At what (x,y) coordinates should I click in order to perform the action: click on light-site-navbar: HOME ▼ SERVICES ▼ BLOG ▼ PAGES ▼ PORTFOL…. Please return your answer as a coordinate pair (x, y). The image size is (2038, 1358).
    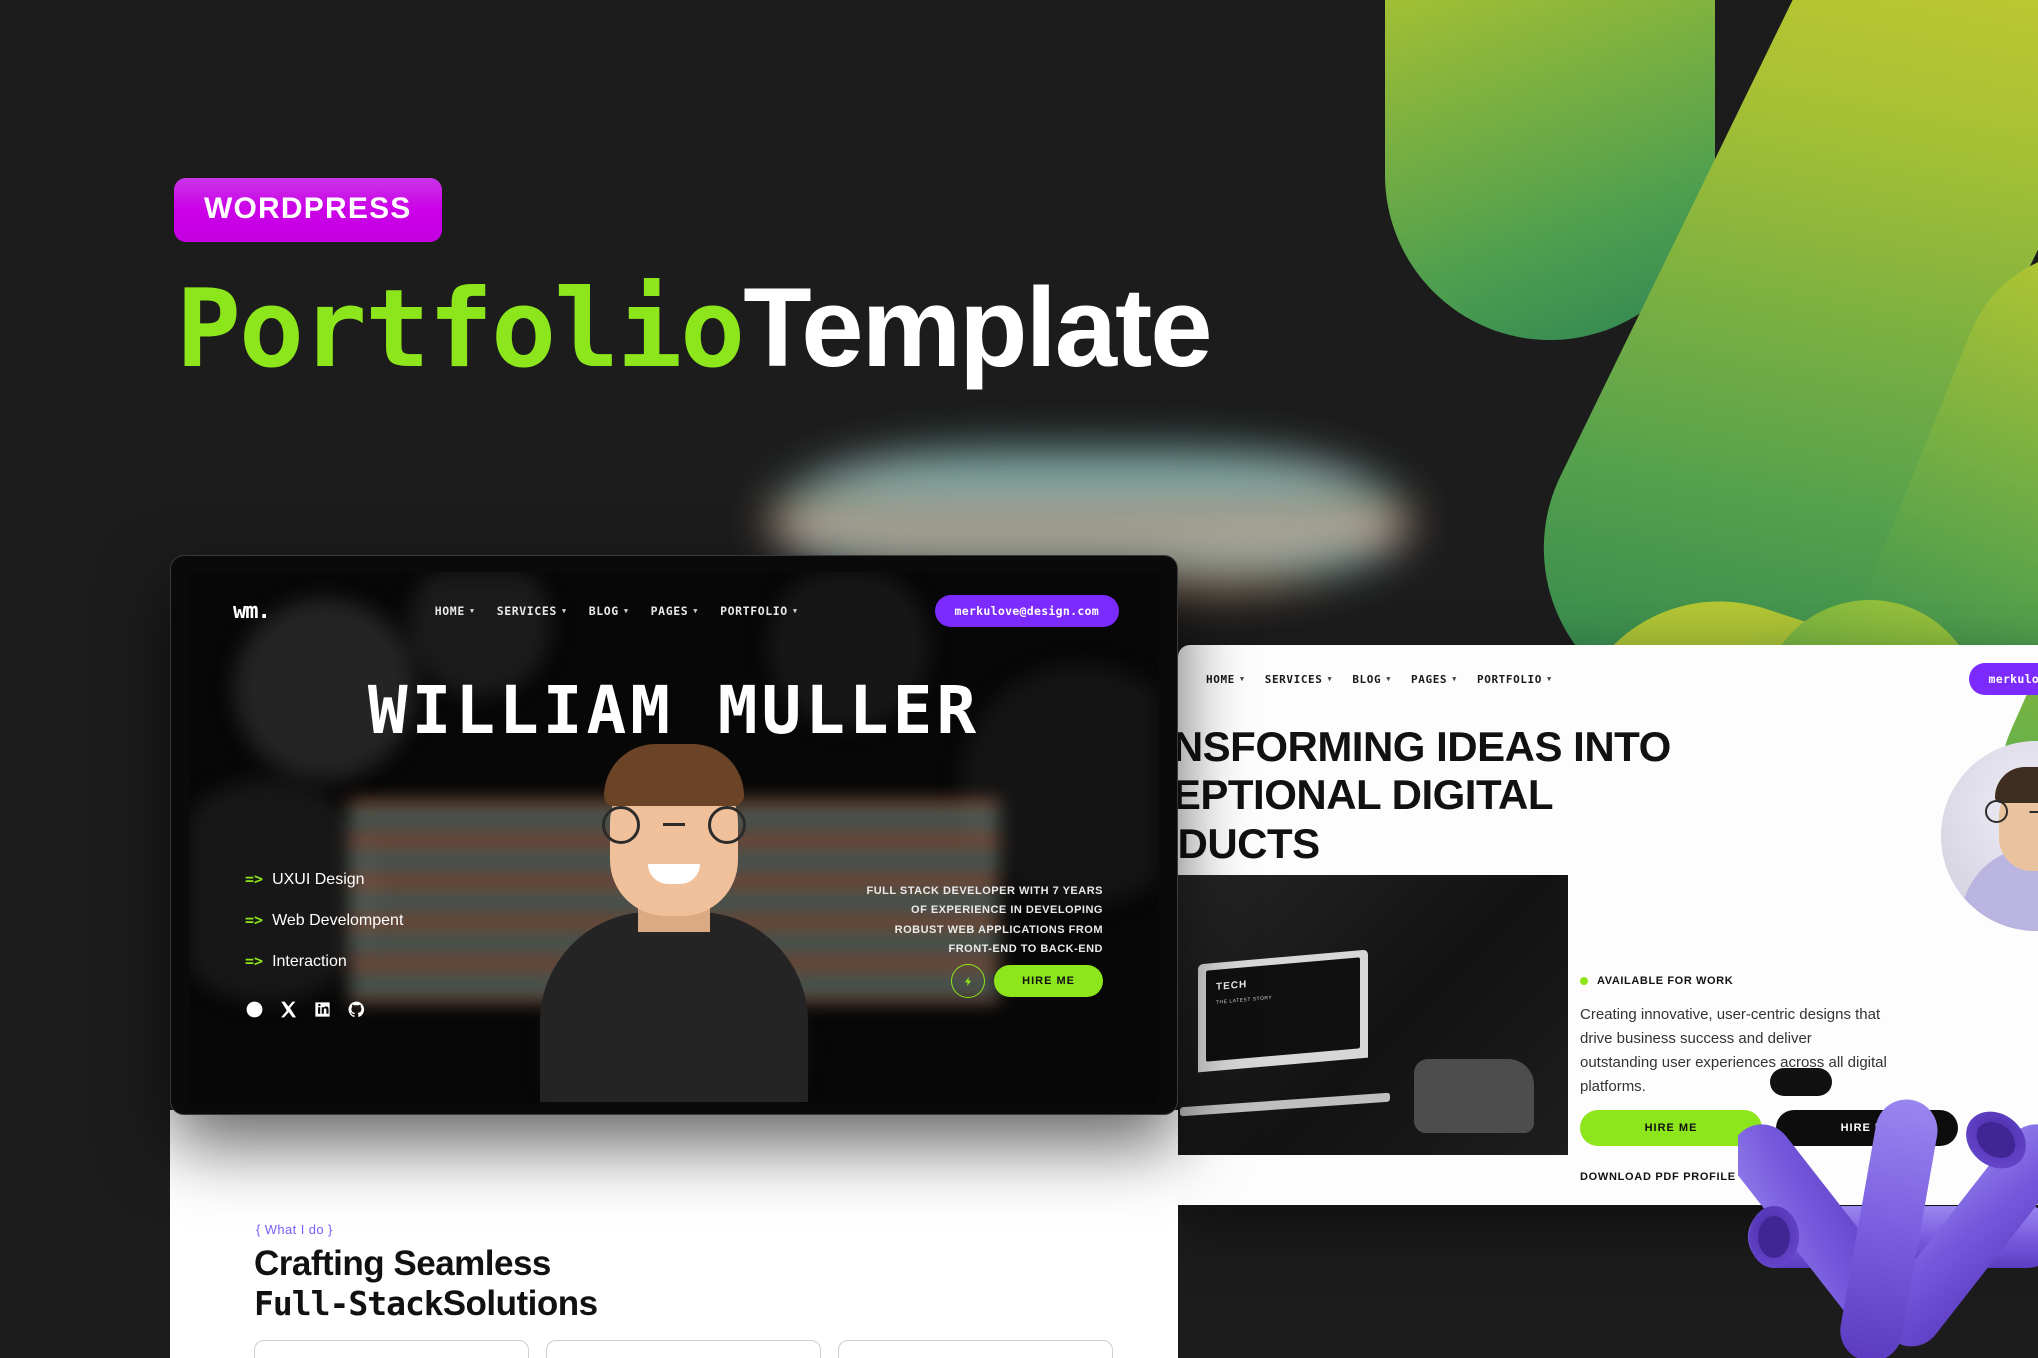
    Looking at the image, I should click on (1608, 679).